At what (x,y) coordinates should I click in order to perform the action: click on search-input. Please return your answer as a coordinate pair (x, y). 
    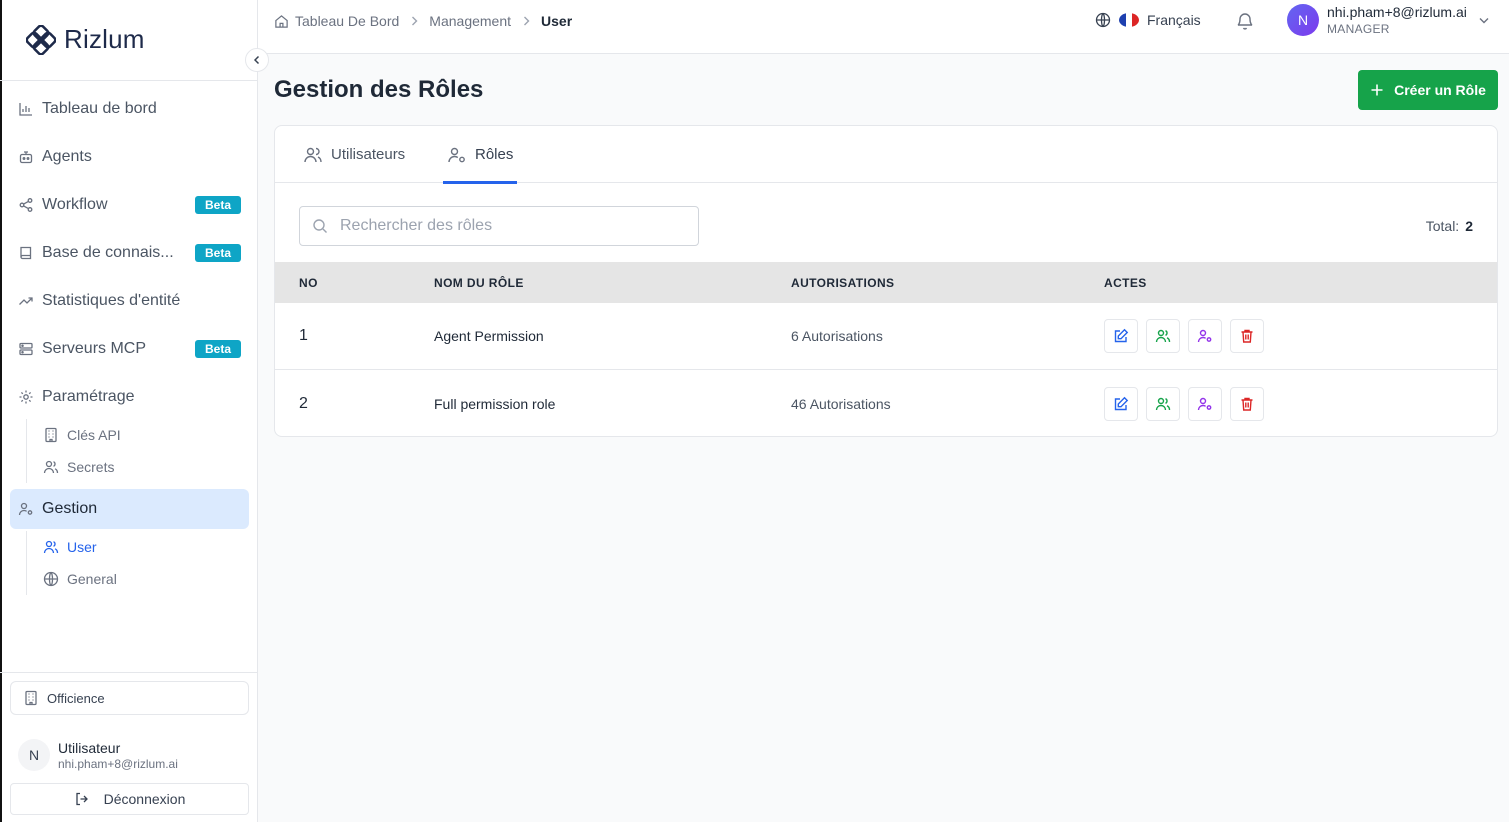
    Looking at the image, I should click on (510, 226).